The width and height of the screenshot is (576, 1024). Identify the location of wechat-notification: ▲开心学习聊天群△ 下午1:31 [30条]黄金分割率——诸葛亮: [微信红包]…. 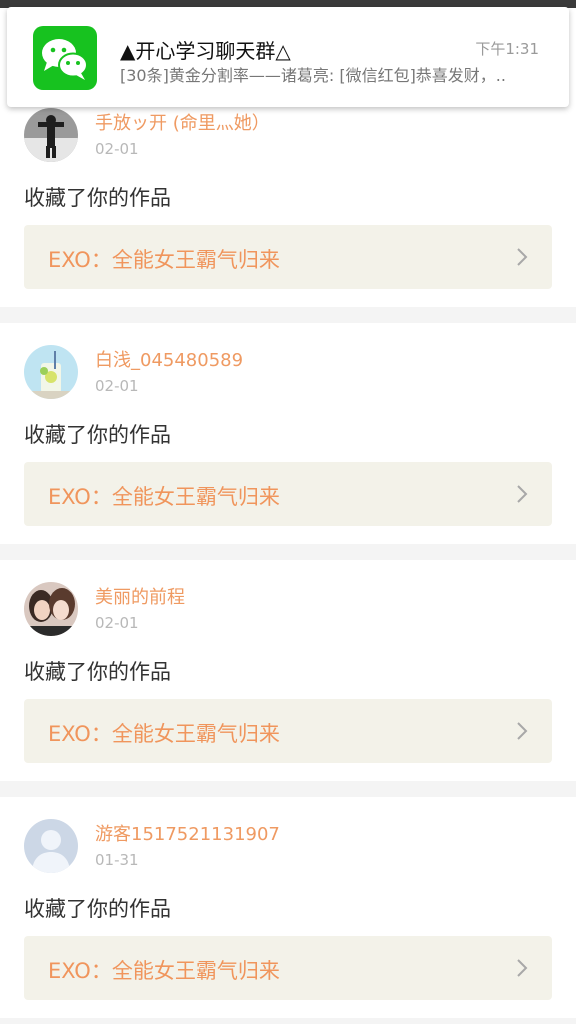
(288, 57).